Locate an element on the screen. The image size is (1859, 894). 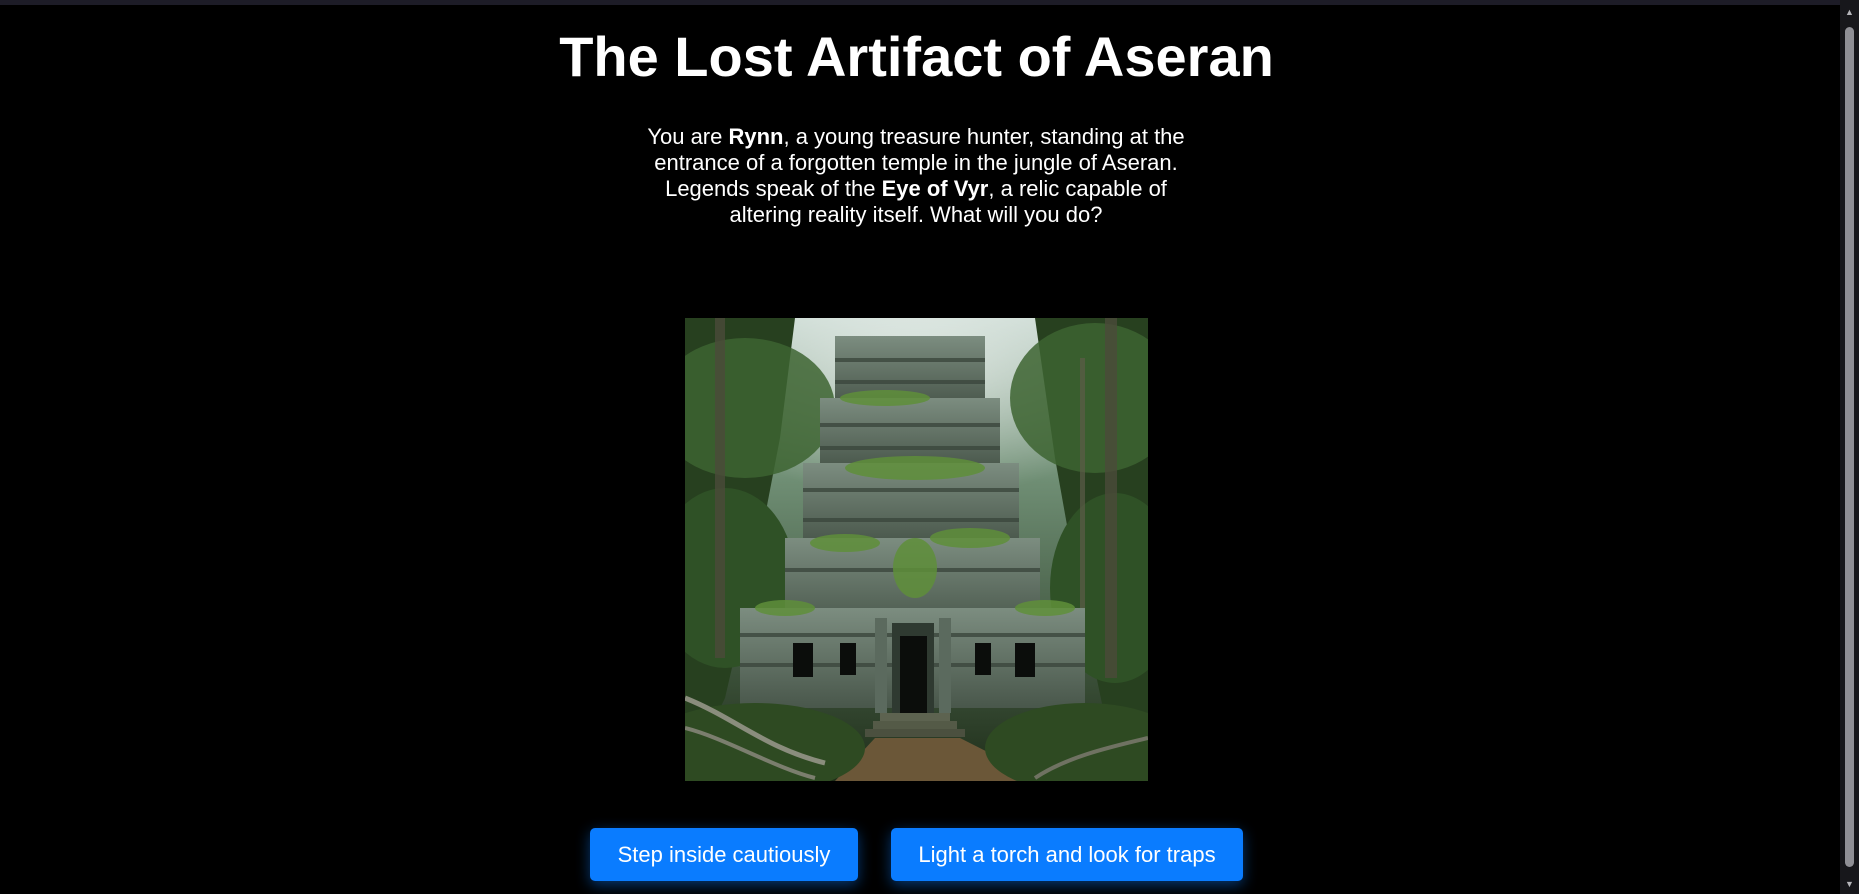
temple-illustration is located at coordinates (916, 549).